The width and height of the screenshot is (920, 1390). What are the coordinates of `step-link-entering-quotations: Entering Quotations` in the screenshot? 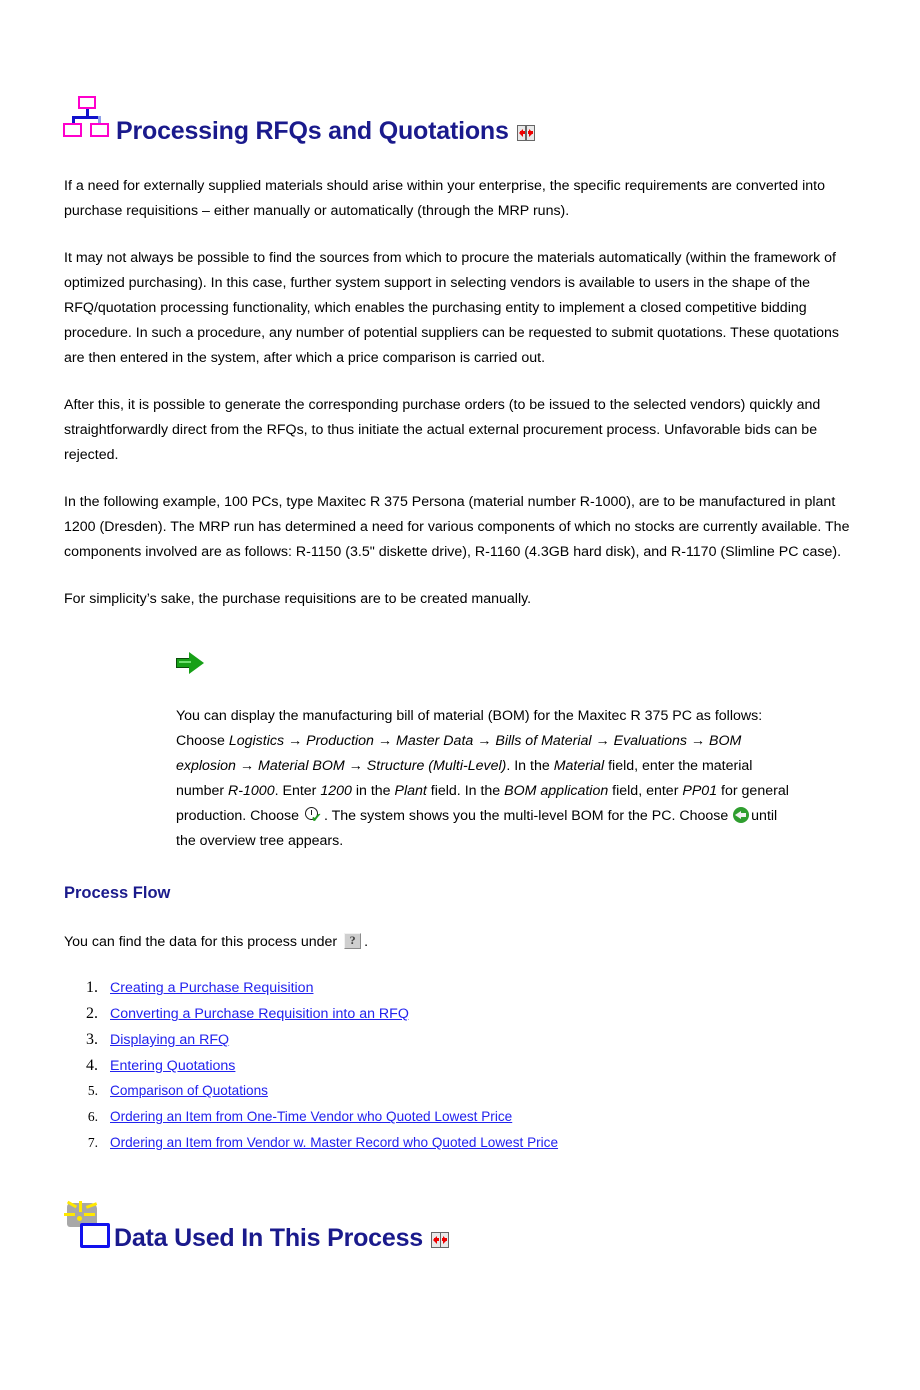 It's located at (172, 1066).